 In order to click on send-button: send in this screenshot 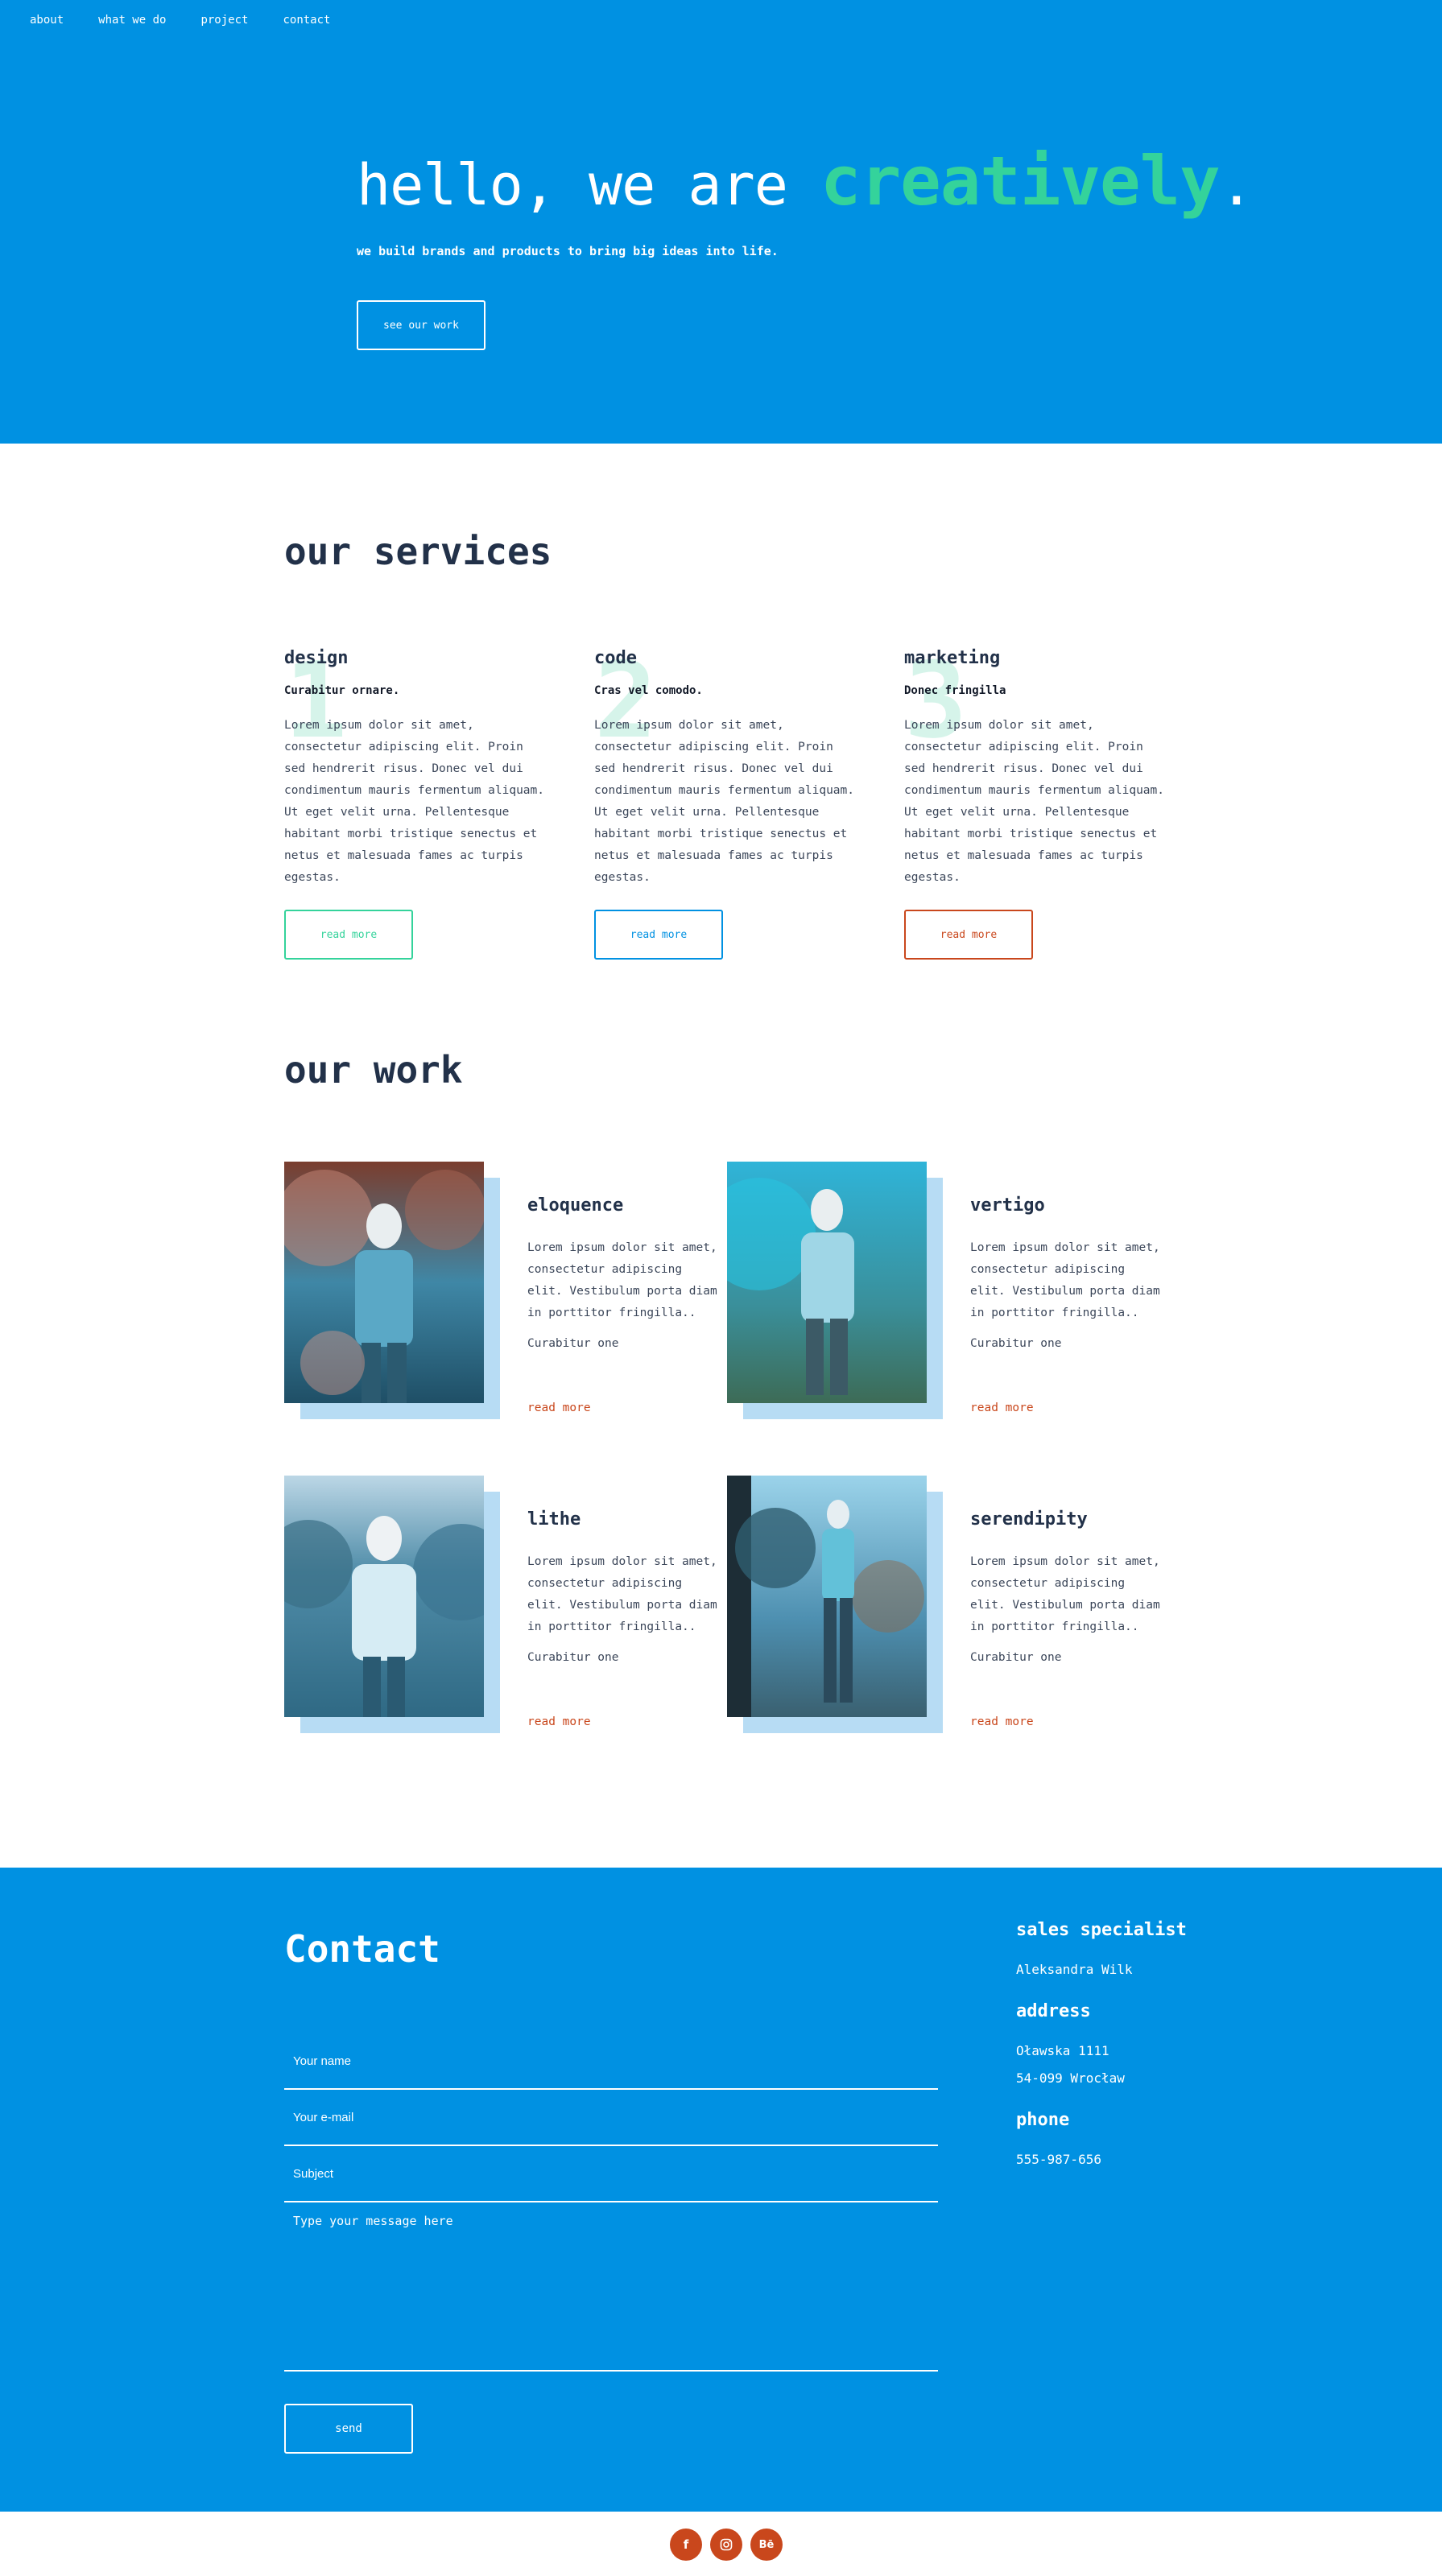, I will do `click(348, 2429)`.